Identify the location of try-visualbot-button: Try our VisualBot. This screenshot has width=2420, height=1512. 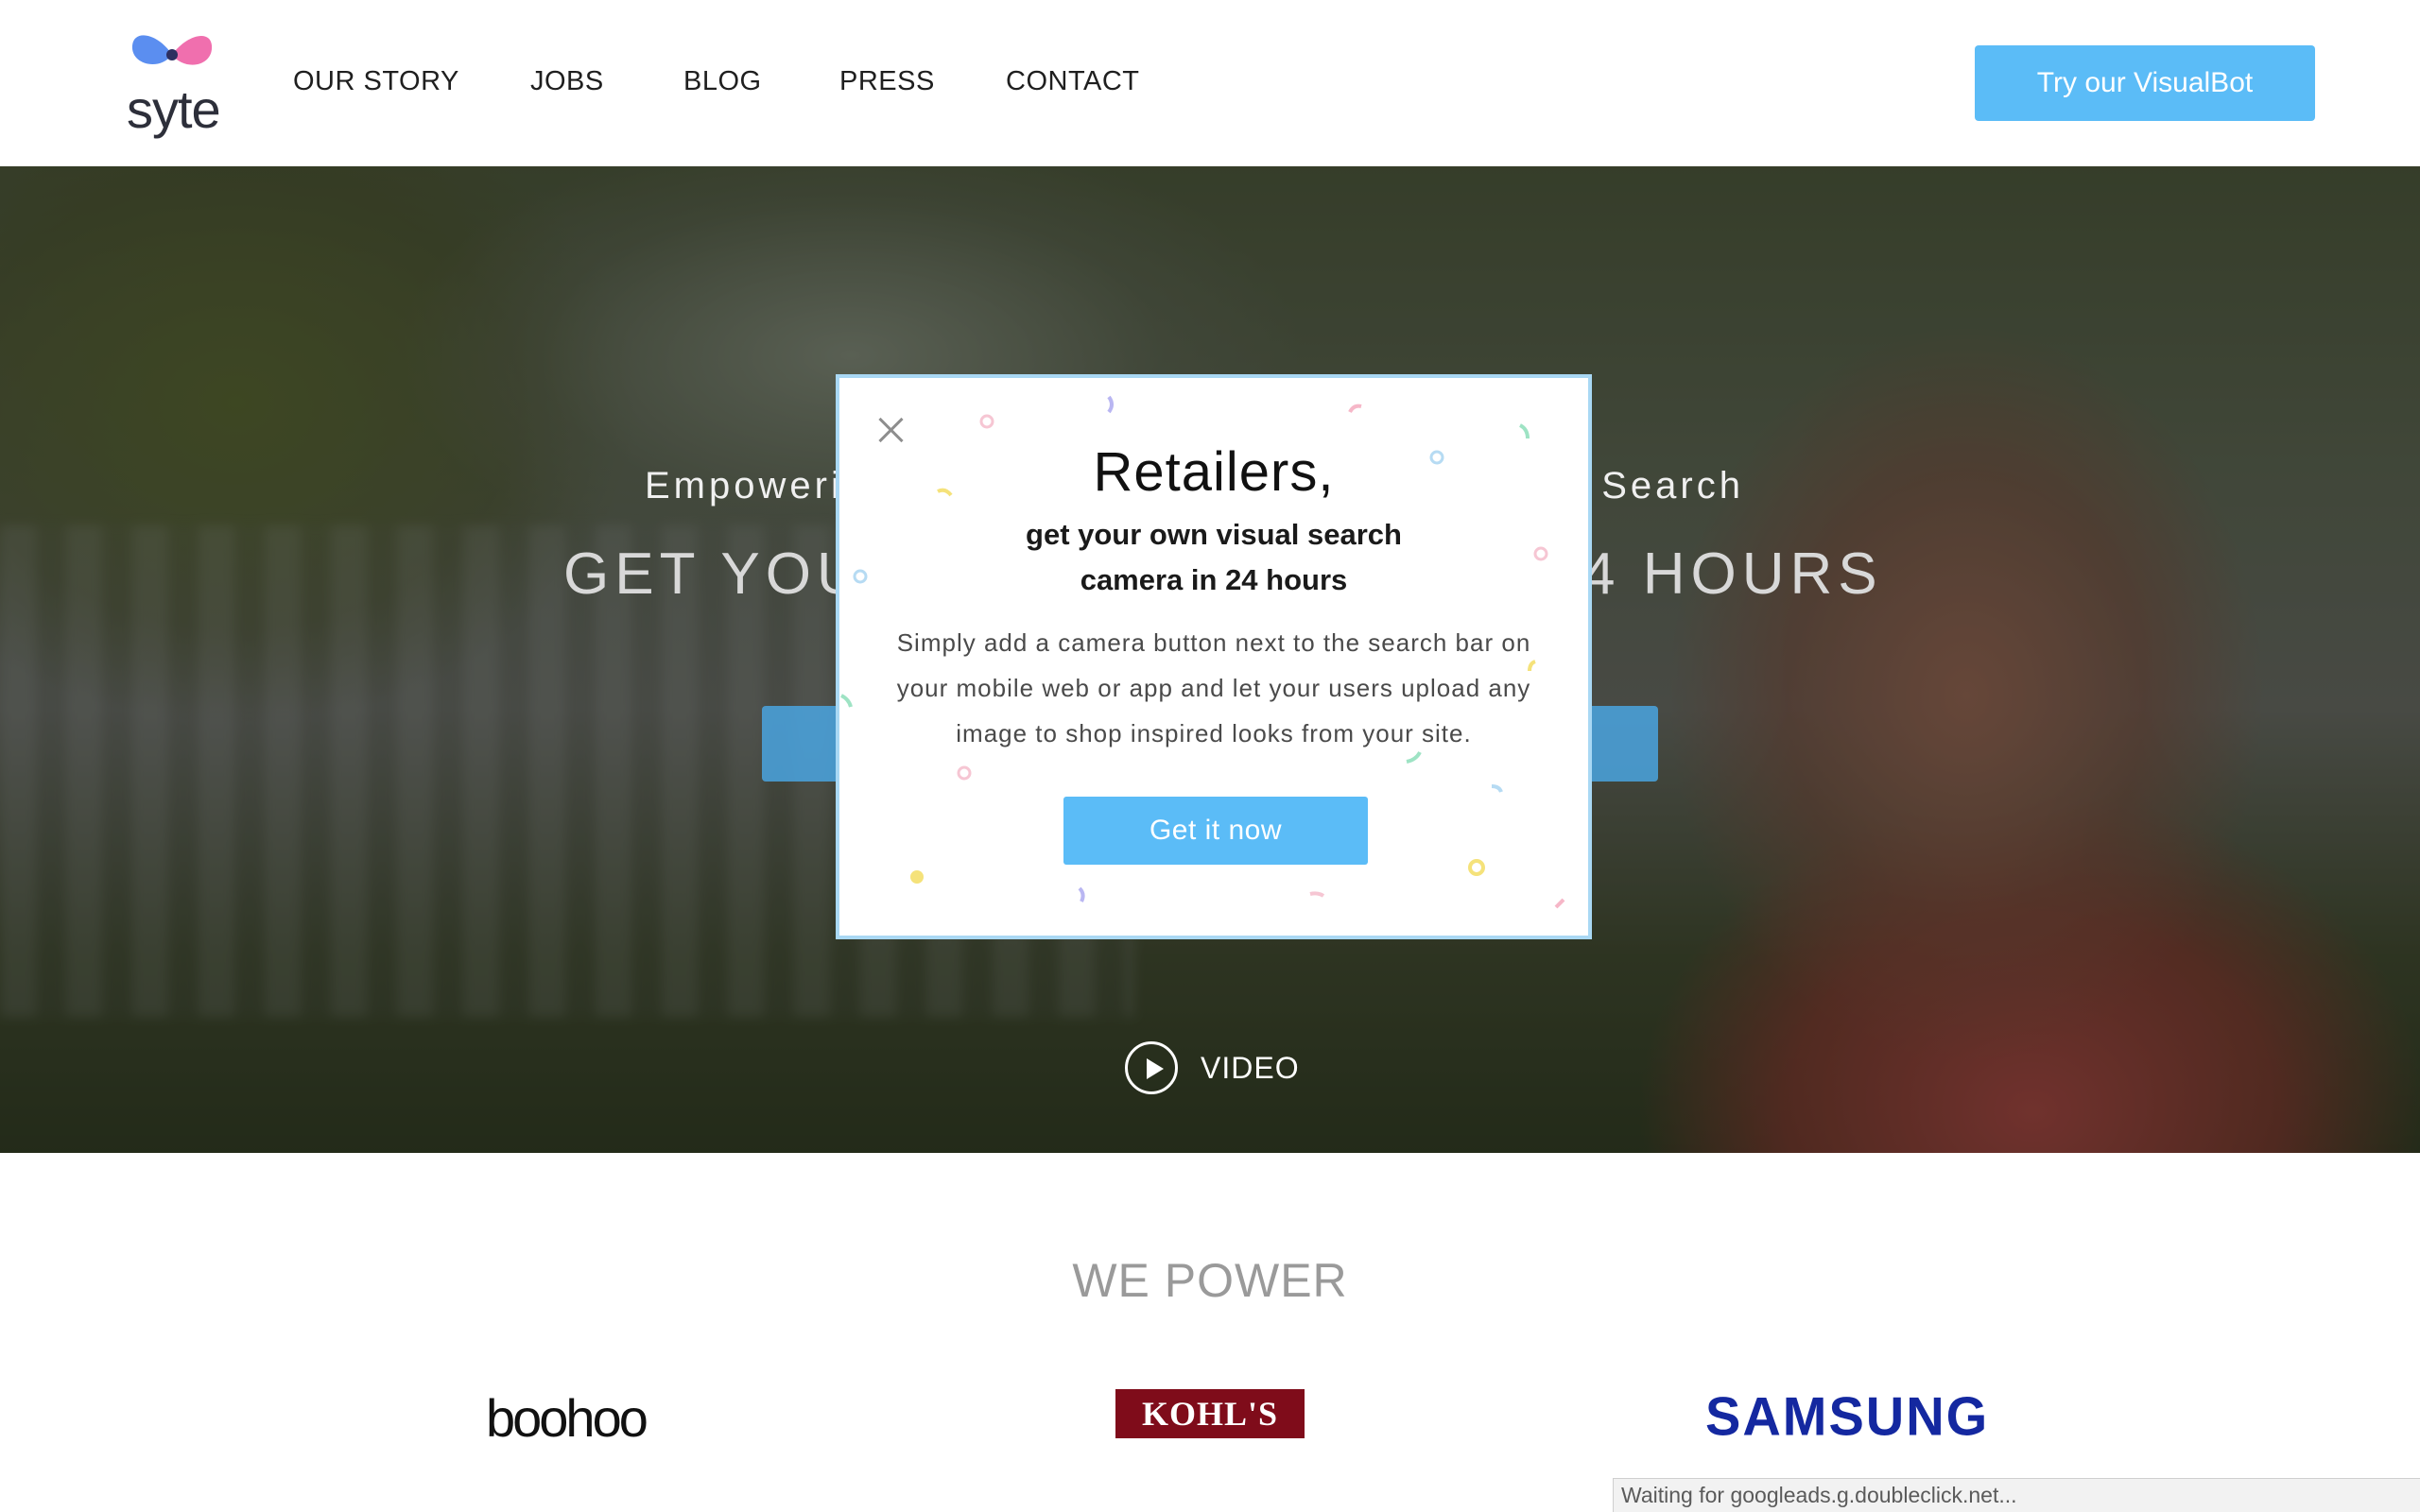
(2145, 83).